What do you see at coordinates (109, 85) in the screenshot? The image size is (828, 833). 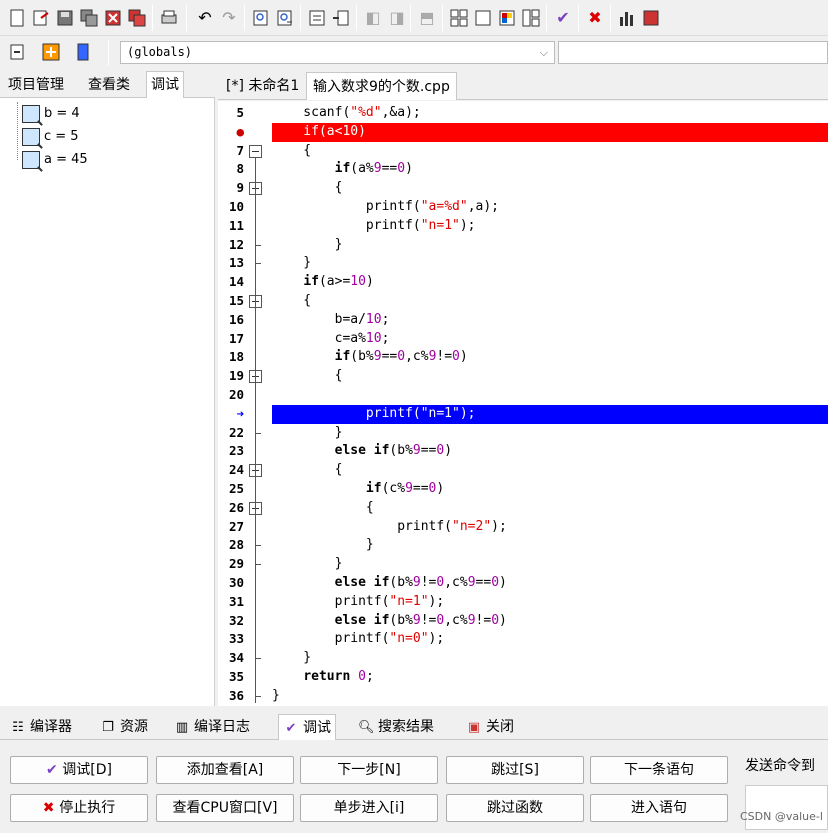 I see `tab-class-view: 查看类` at bounding box center [109, 85].